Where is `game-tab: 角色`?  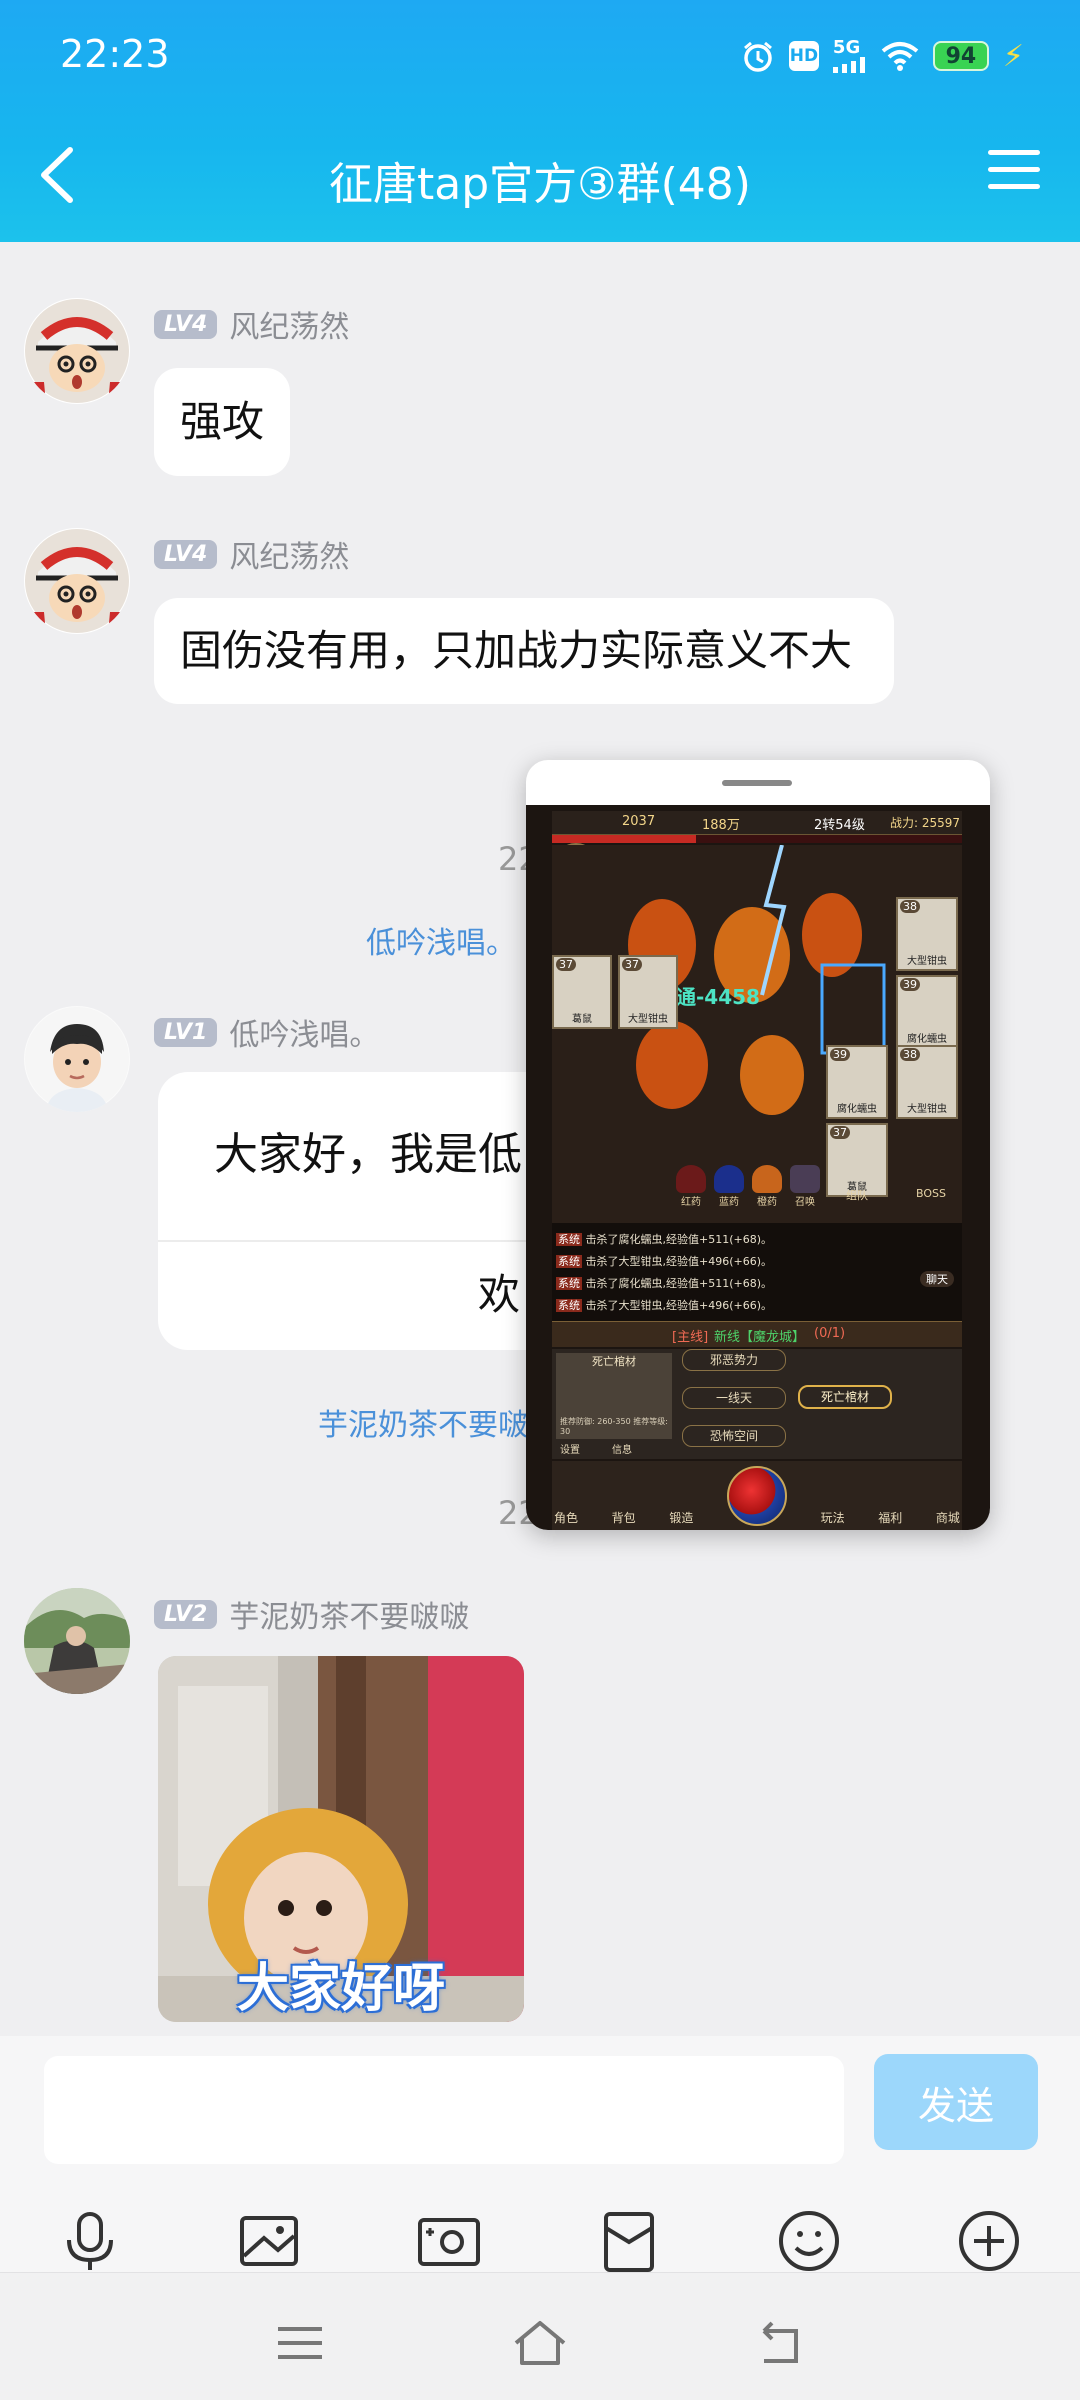 game-tab: 角色 is located at coordinates (566, 1517).